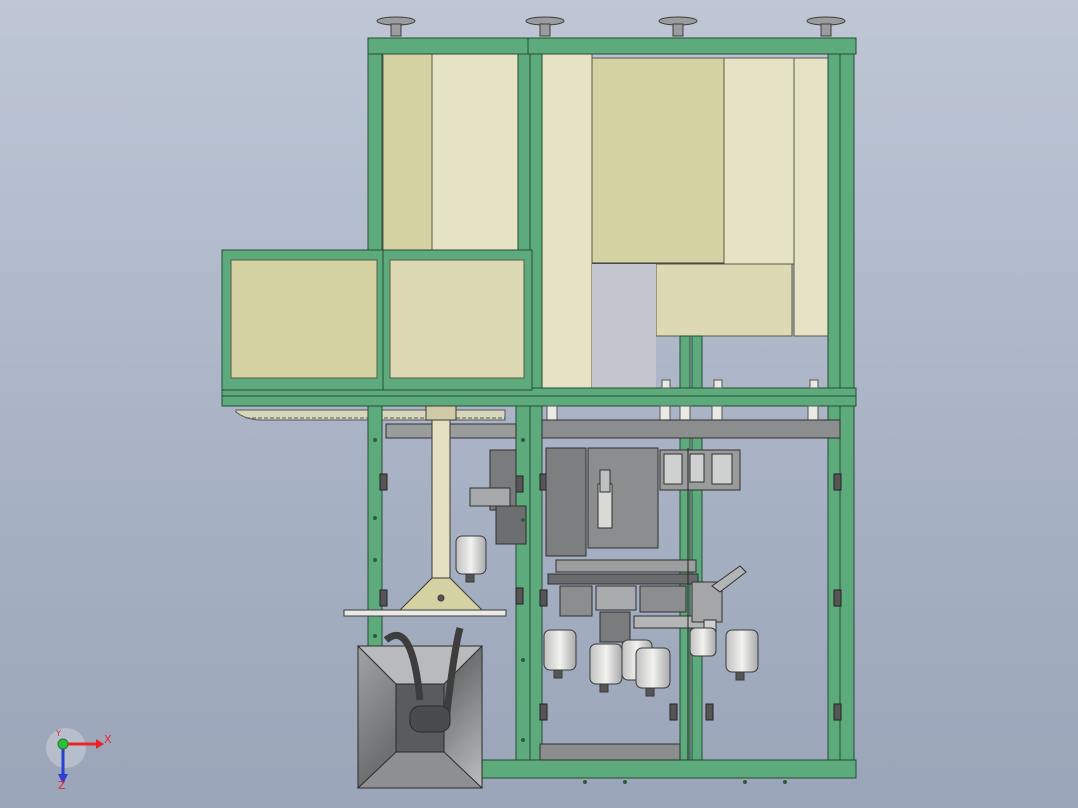 This screenshot has width=1078, height=808. What do you see at coordinates (539, 397) in the screenshot?
I see `mid-beam` at bounding box center [539, 397].